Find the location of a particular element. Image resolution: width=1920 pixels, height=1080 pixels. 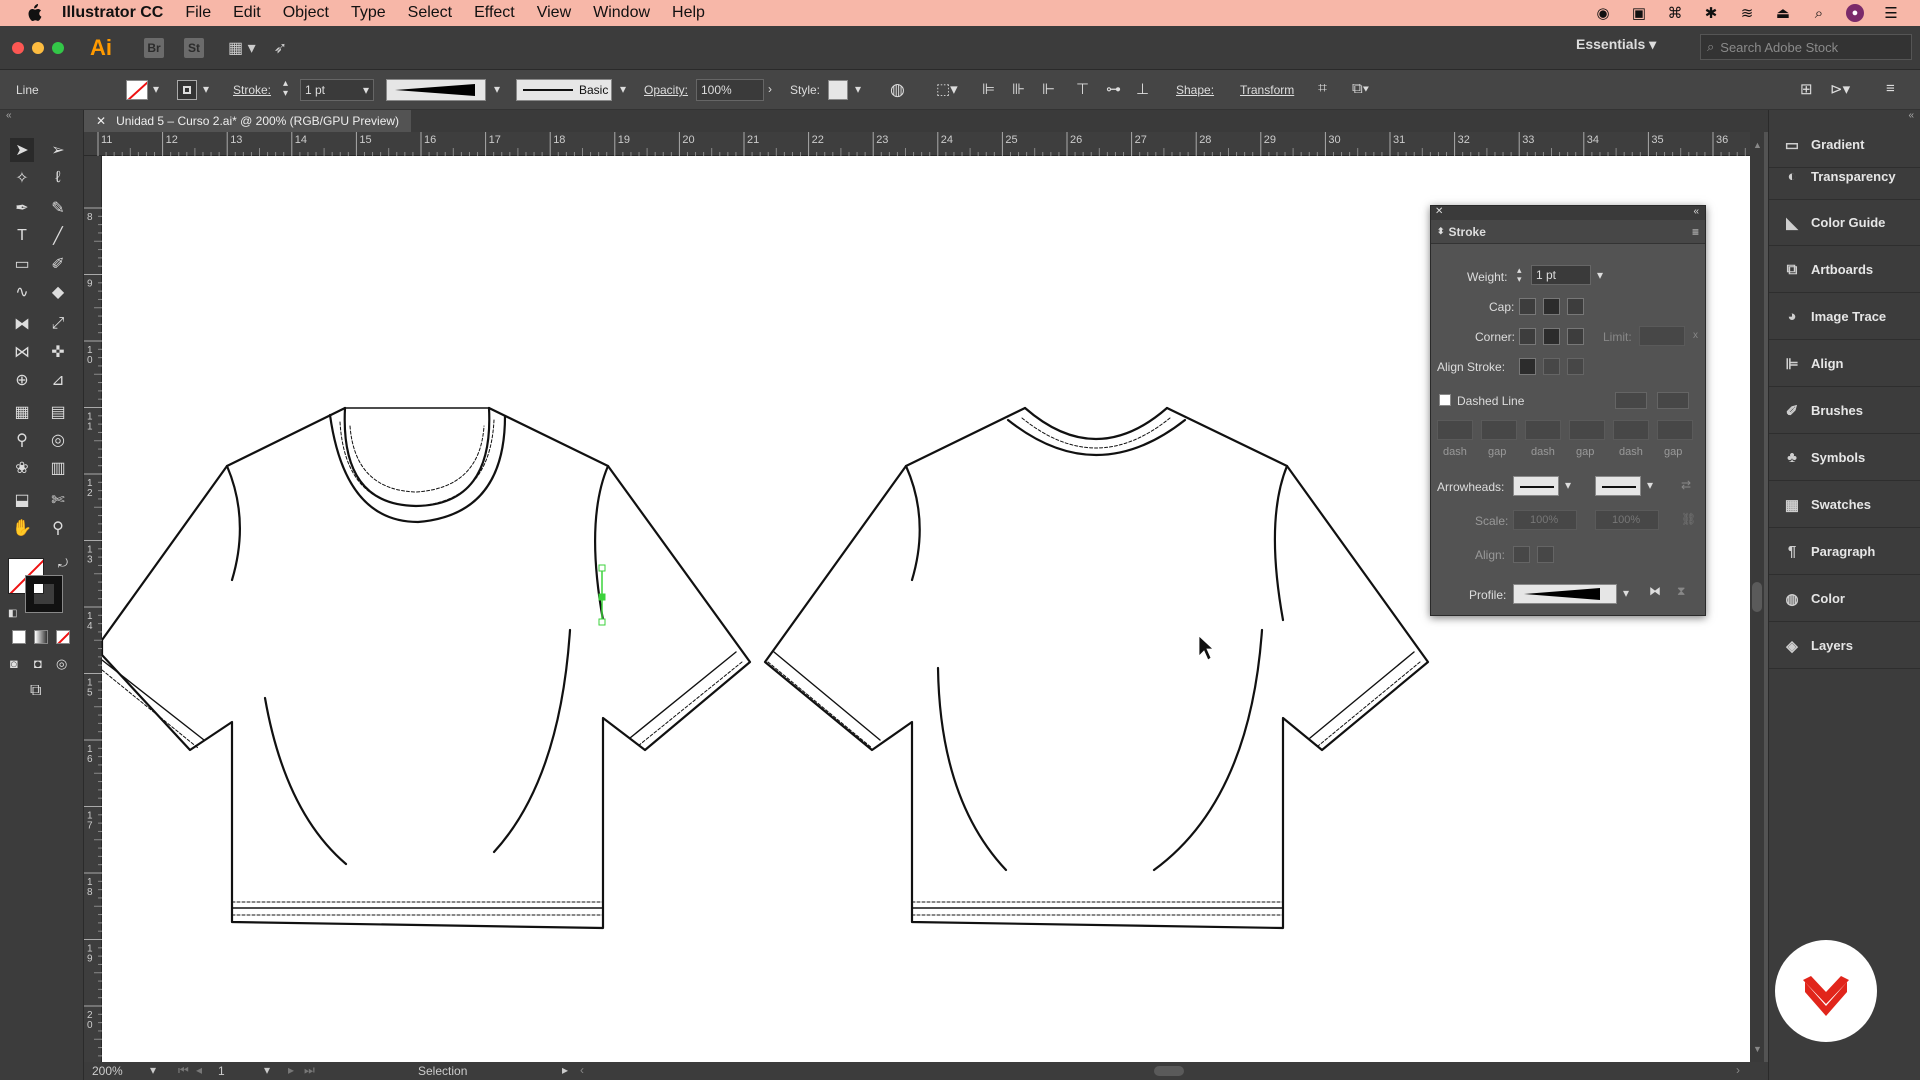

type-tool-icon: T is located at coordinates (22, 236).